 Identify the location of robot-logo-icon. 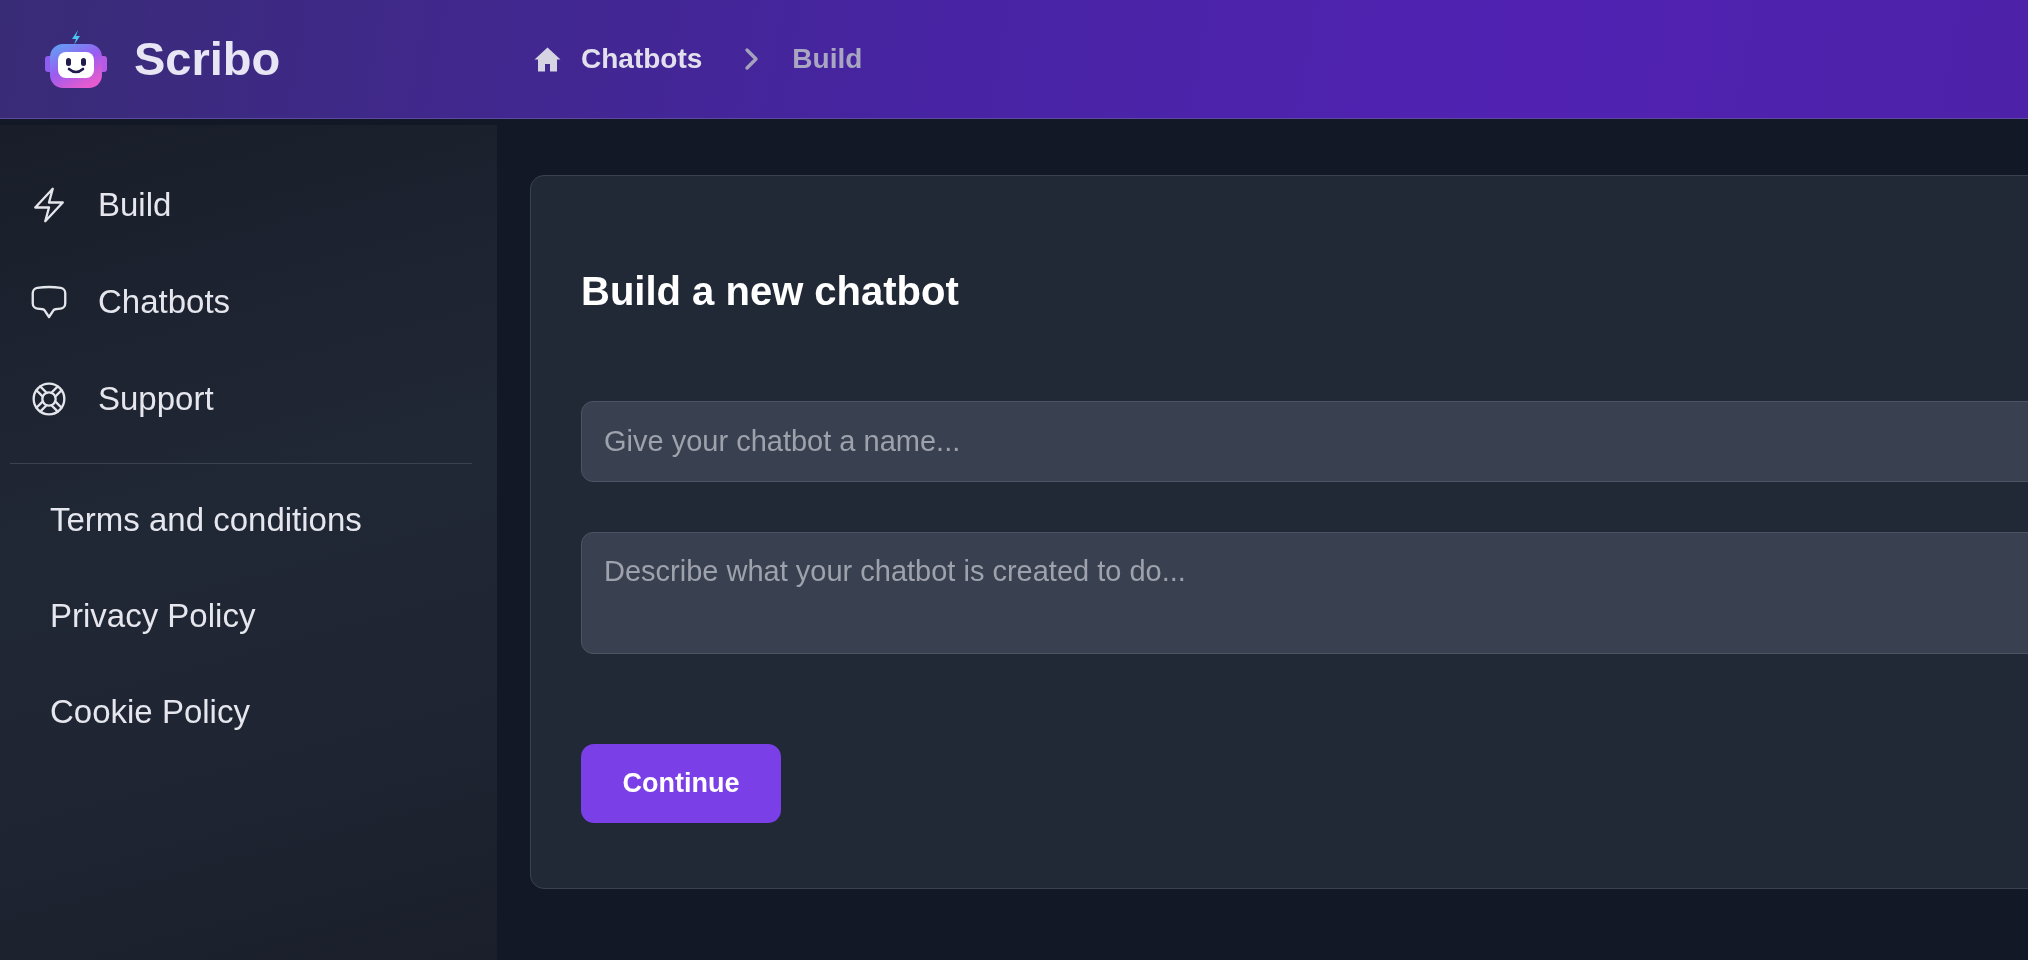
(76, 59).